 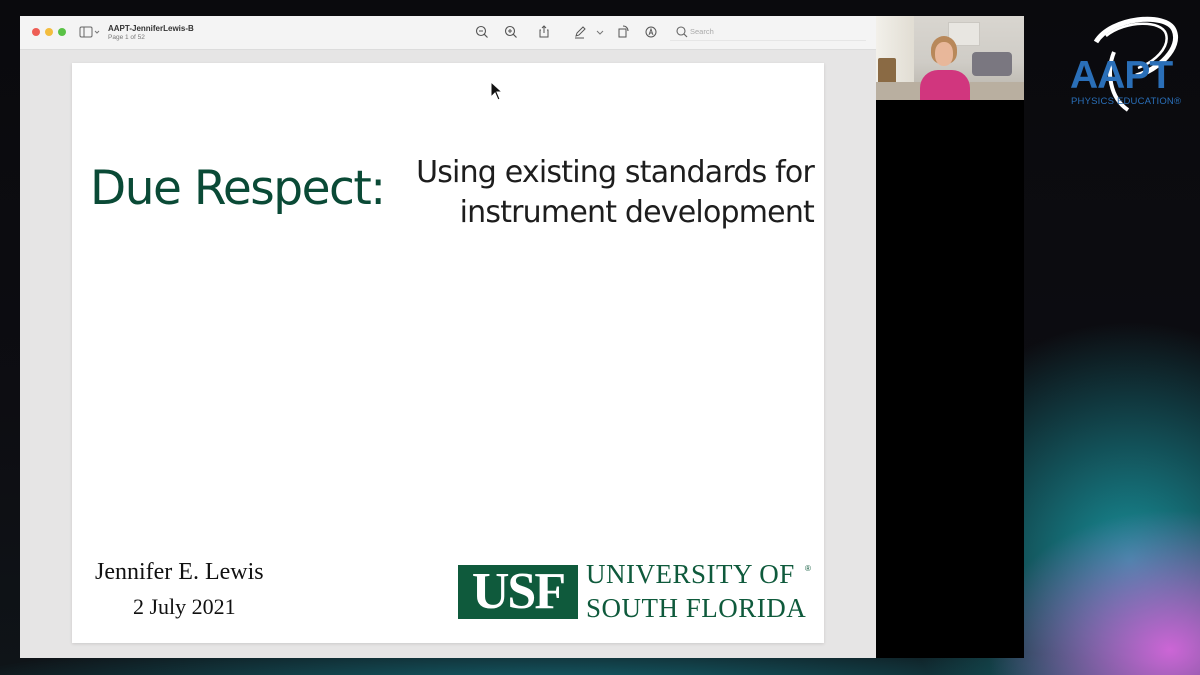 I want to click on author-name: Jennifer E. Lewis, so click(x=179, y=572).